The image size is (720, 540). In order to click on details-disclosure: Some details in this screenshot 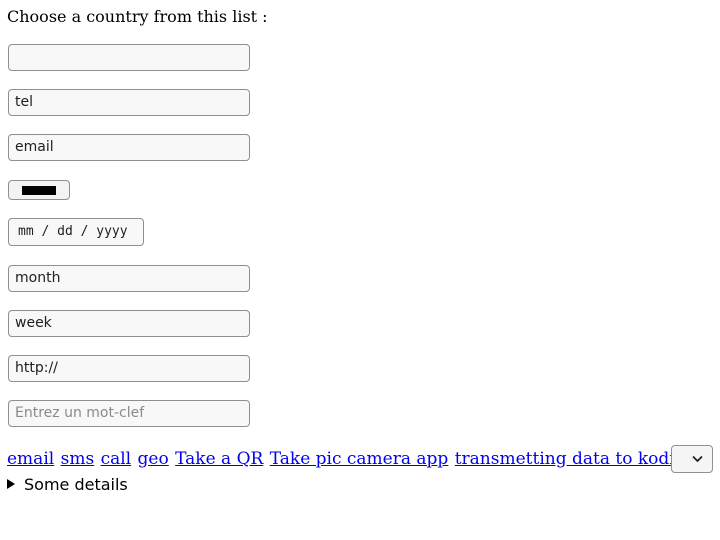, I will do `click(67, 485)`.